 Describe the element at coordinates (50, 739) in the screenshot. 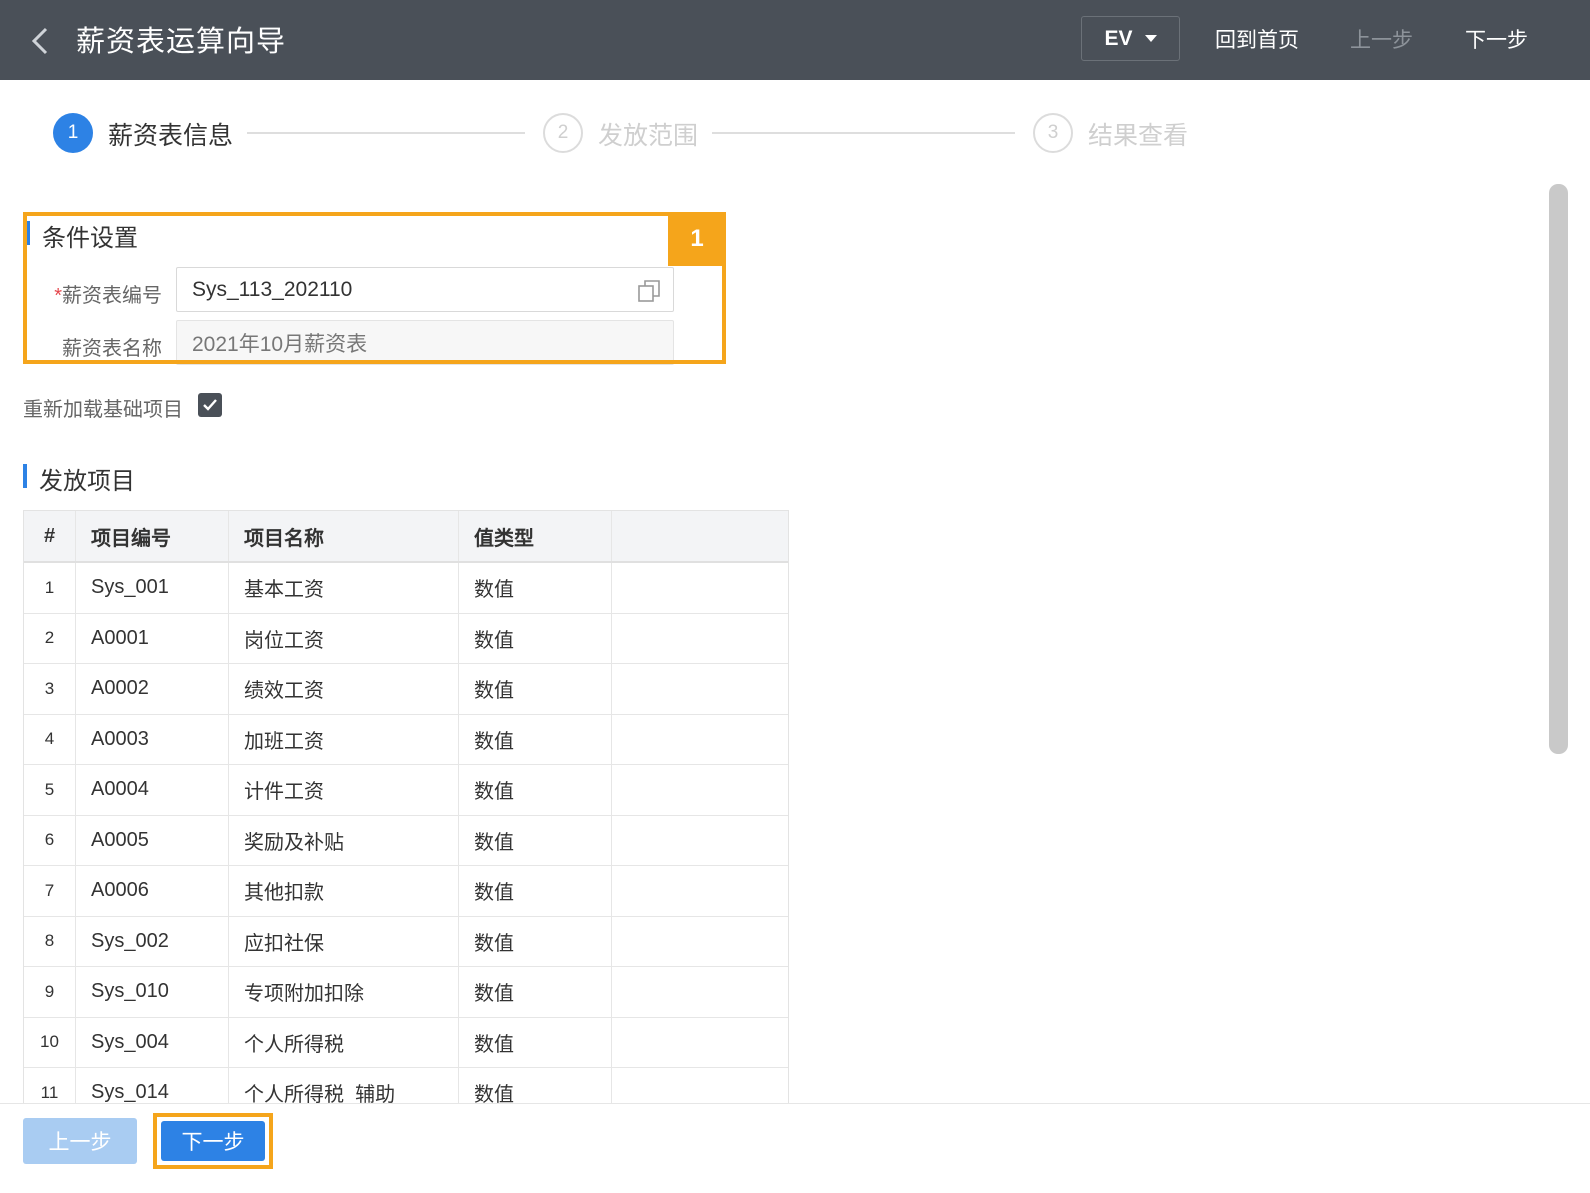

I see `table-cell: 4` at that location.